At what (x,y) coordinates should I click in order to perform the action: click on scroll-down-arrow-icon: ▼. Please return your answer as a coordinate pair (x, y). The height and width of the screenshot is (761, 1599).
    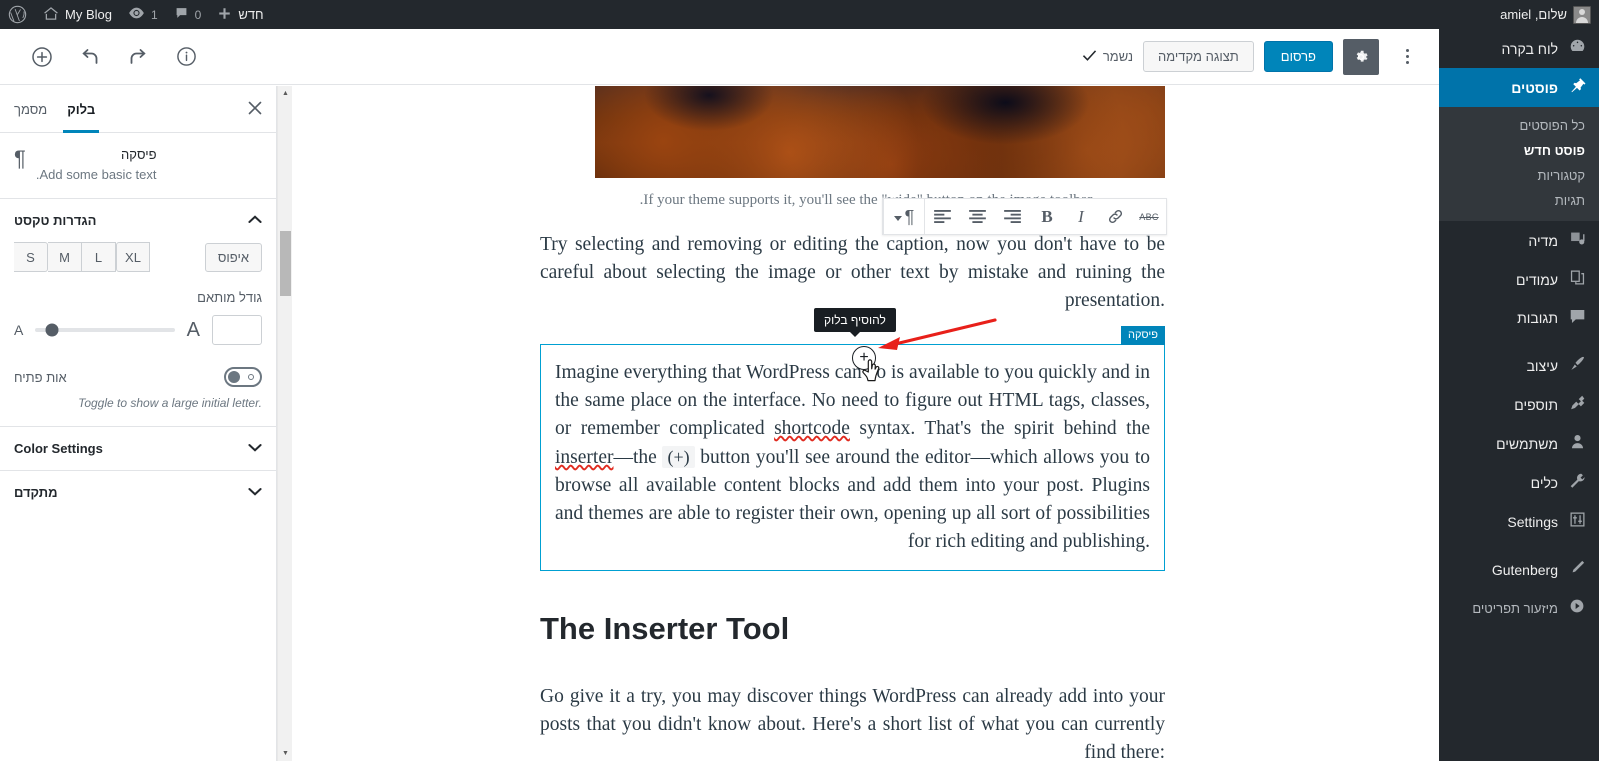
    Looking at the image, I should click on (285, 753).